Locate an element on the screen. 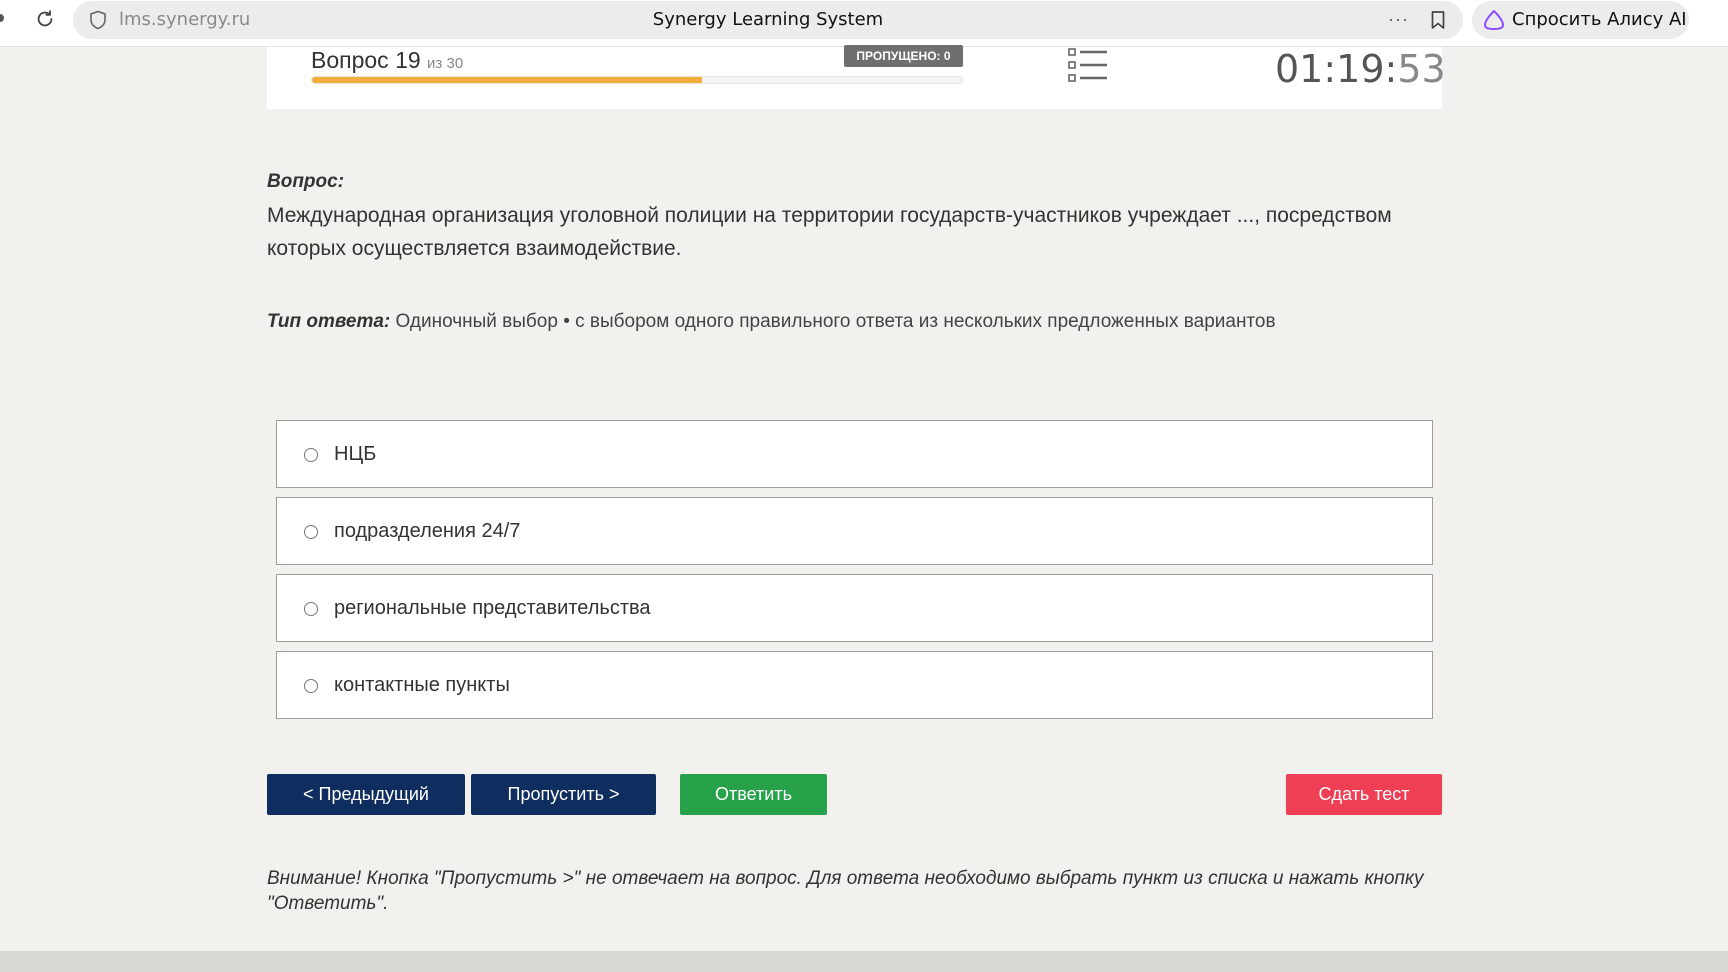 This screenshot has width=1728, height=972. timer-seconds: 53 is located at coordinates (1421, 69).